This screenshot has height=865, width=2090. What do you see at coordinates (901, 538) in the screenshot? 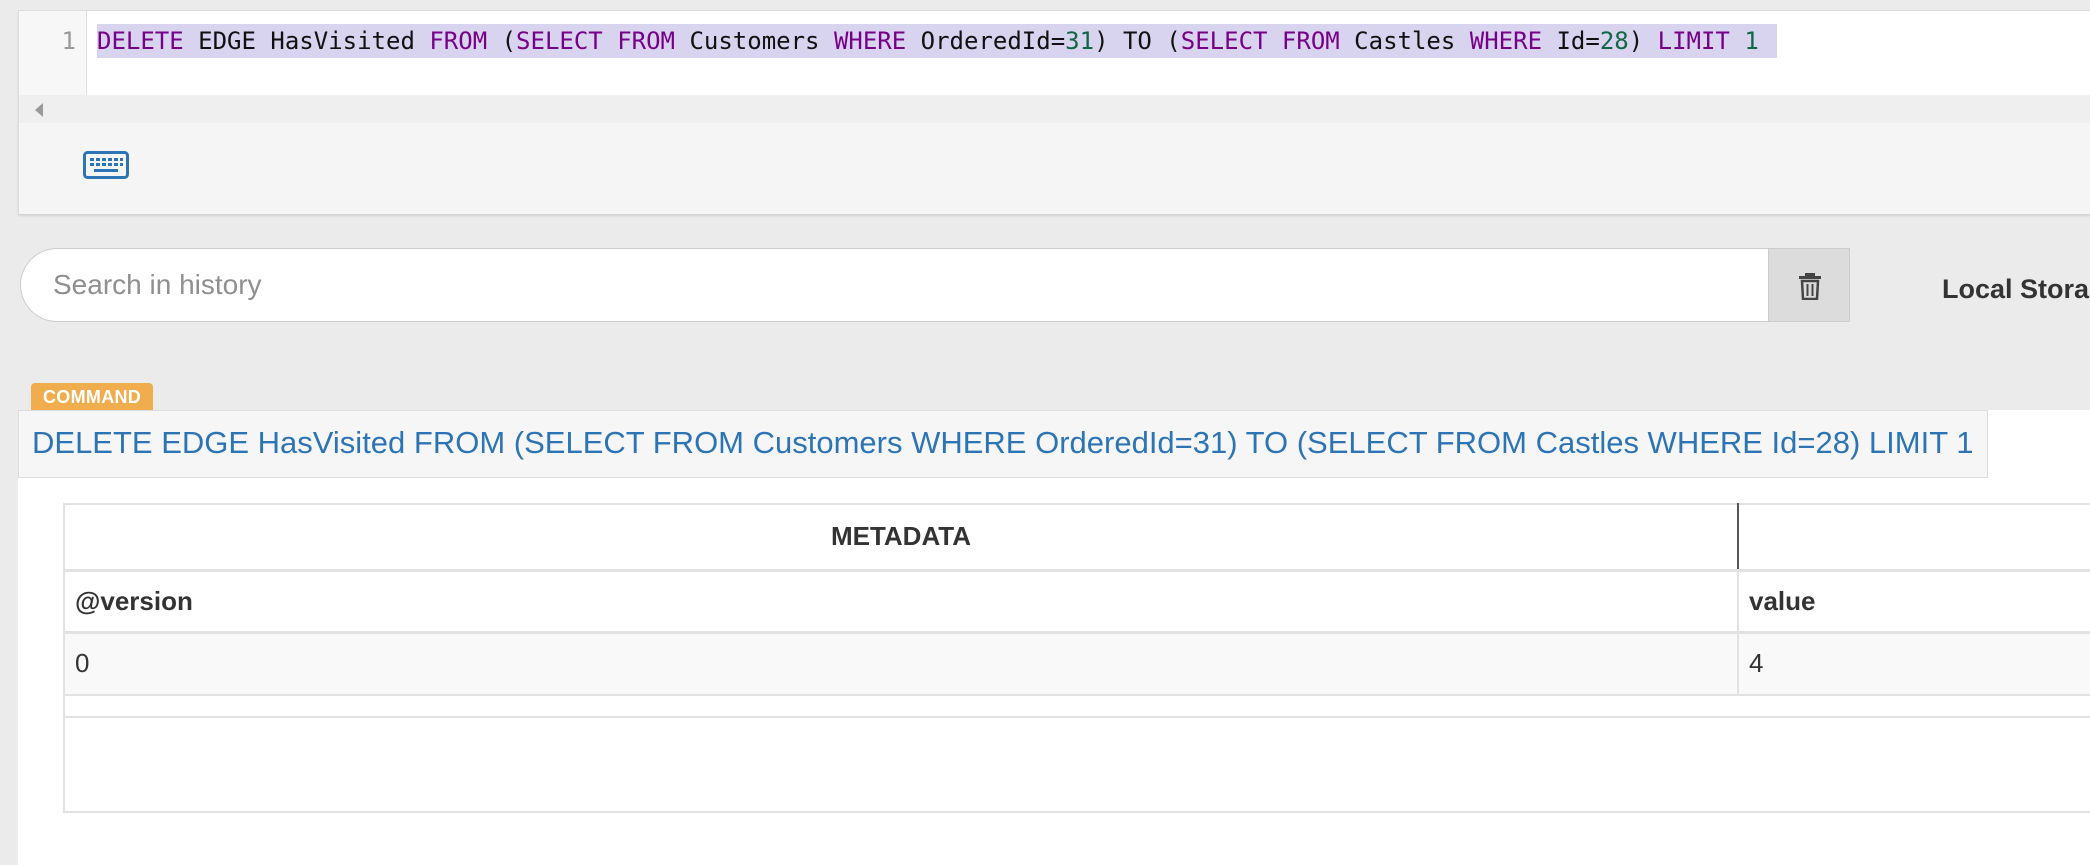
I see `metadata-header: METADATA` at bounding box center [901, 538].